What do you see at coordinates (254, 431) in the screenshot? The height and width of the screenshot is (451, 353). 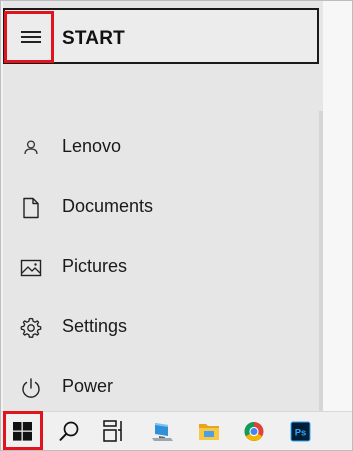 I see `chrome-icon` at bounding box center [254, 431].